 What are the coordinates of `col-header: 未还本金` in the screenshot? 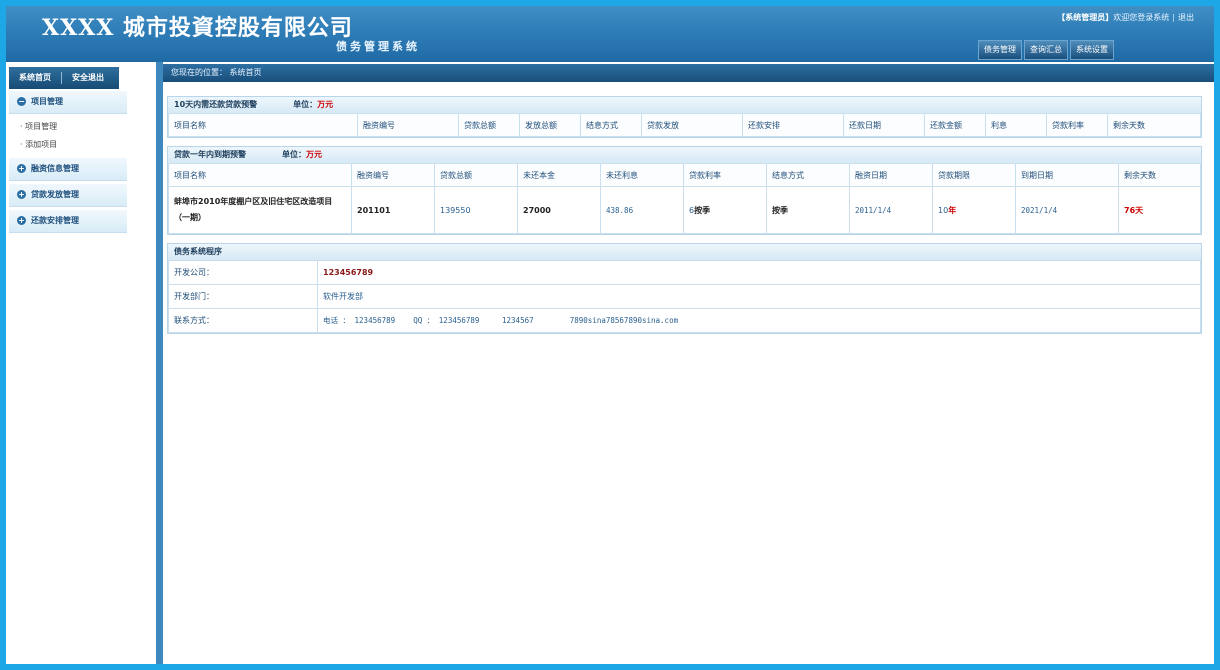 It's located at (559, 175).